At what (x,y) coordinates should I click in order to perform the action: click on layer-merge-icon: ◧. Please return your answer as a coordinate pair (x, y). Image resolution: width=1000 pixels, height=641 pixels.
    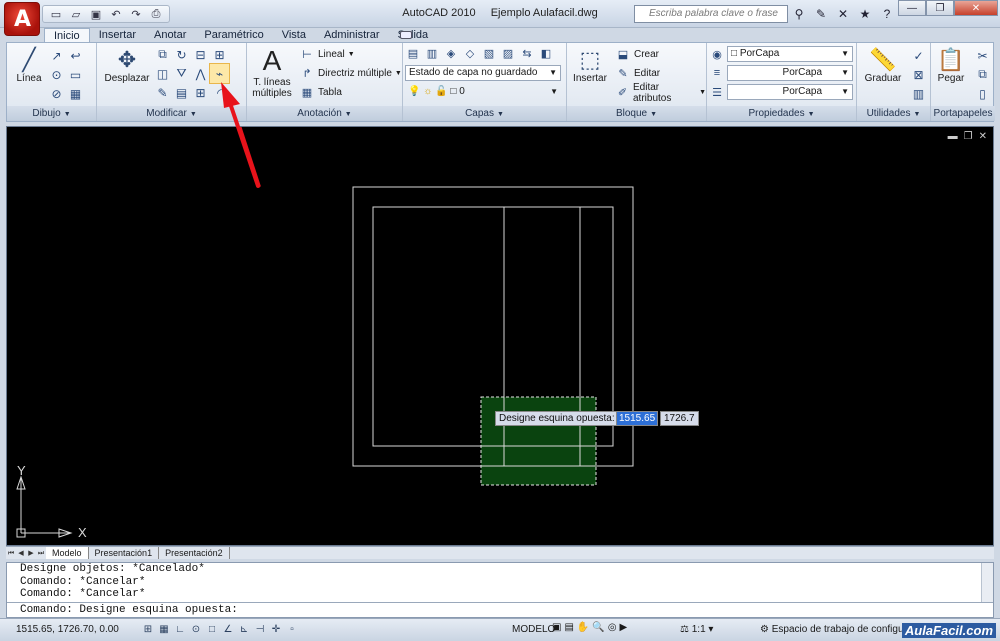
    Looking at the image, I should click on (546, 54).